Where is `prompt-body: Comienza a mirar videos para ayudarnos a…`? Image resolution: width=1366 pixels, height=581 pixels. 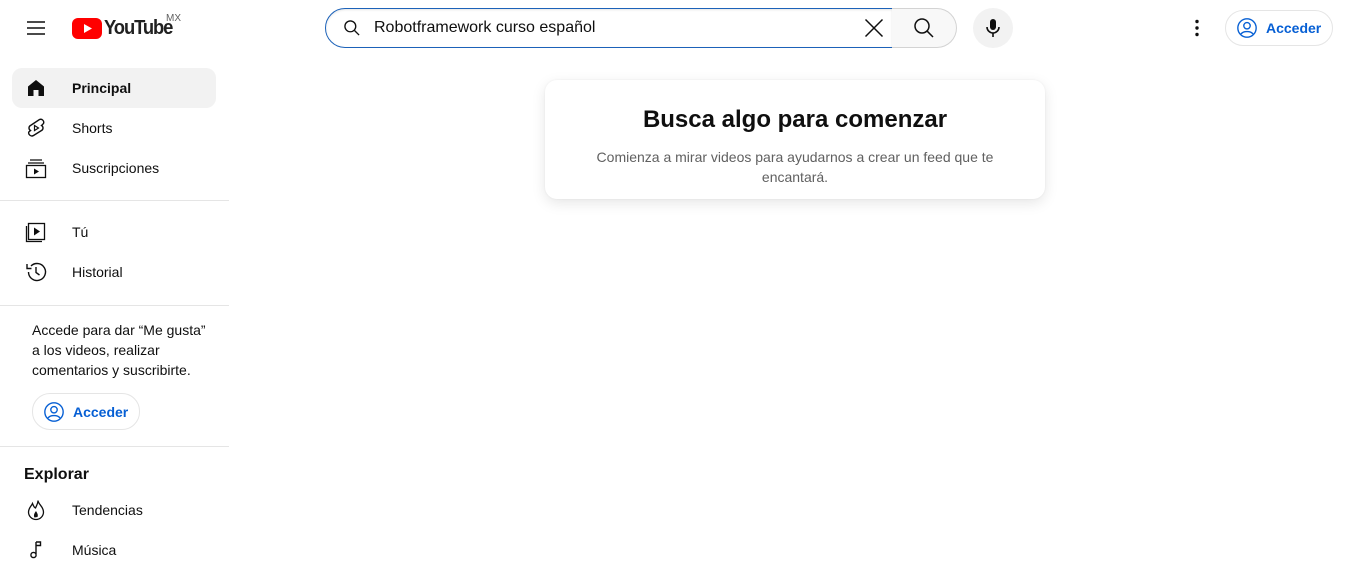
prompt-body: Comienza a mirar videos para ayudarnos a… is located at coordinates (795, 167).